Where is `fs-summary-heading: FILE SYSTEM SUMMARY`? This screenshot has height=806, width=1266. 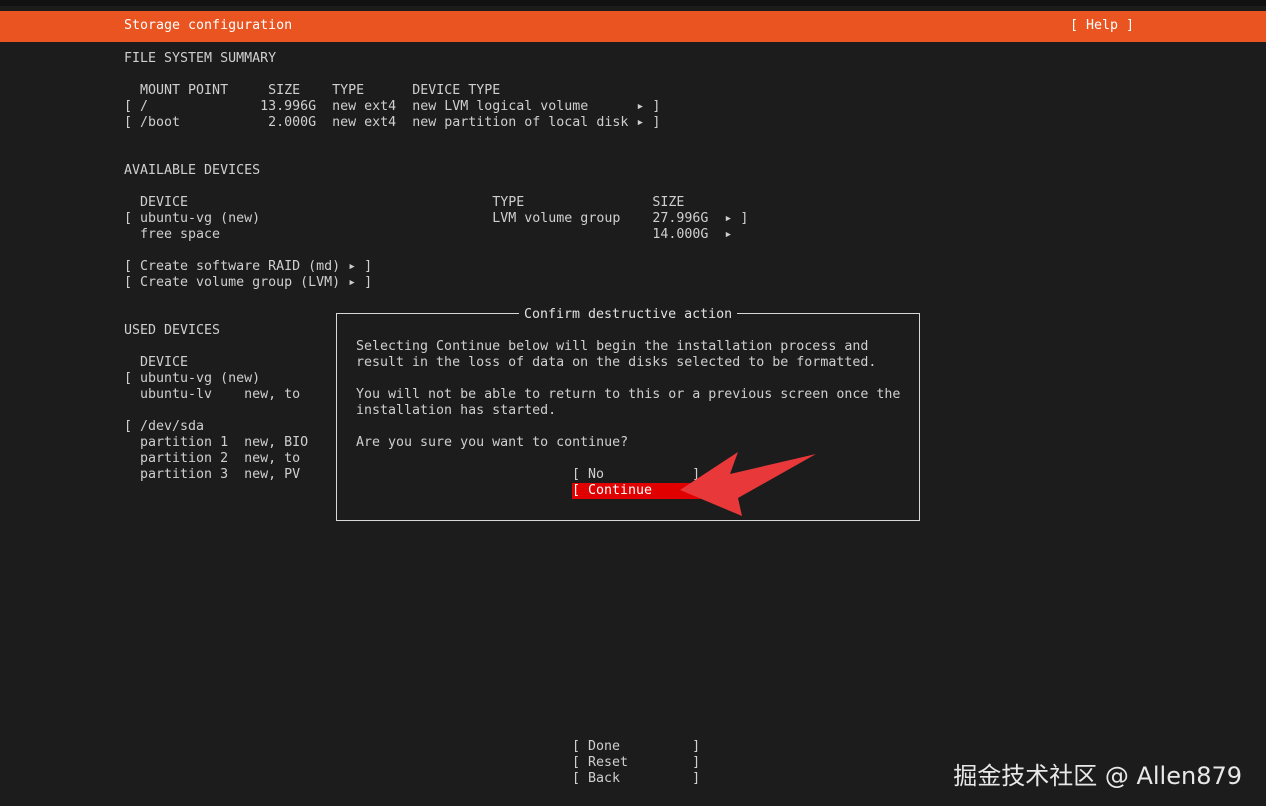
fs-summary-heading: FILE SYSTEM SUMMARY is located at coordinates (200, 58).